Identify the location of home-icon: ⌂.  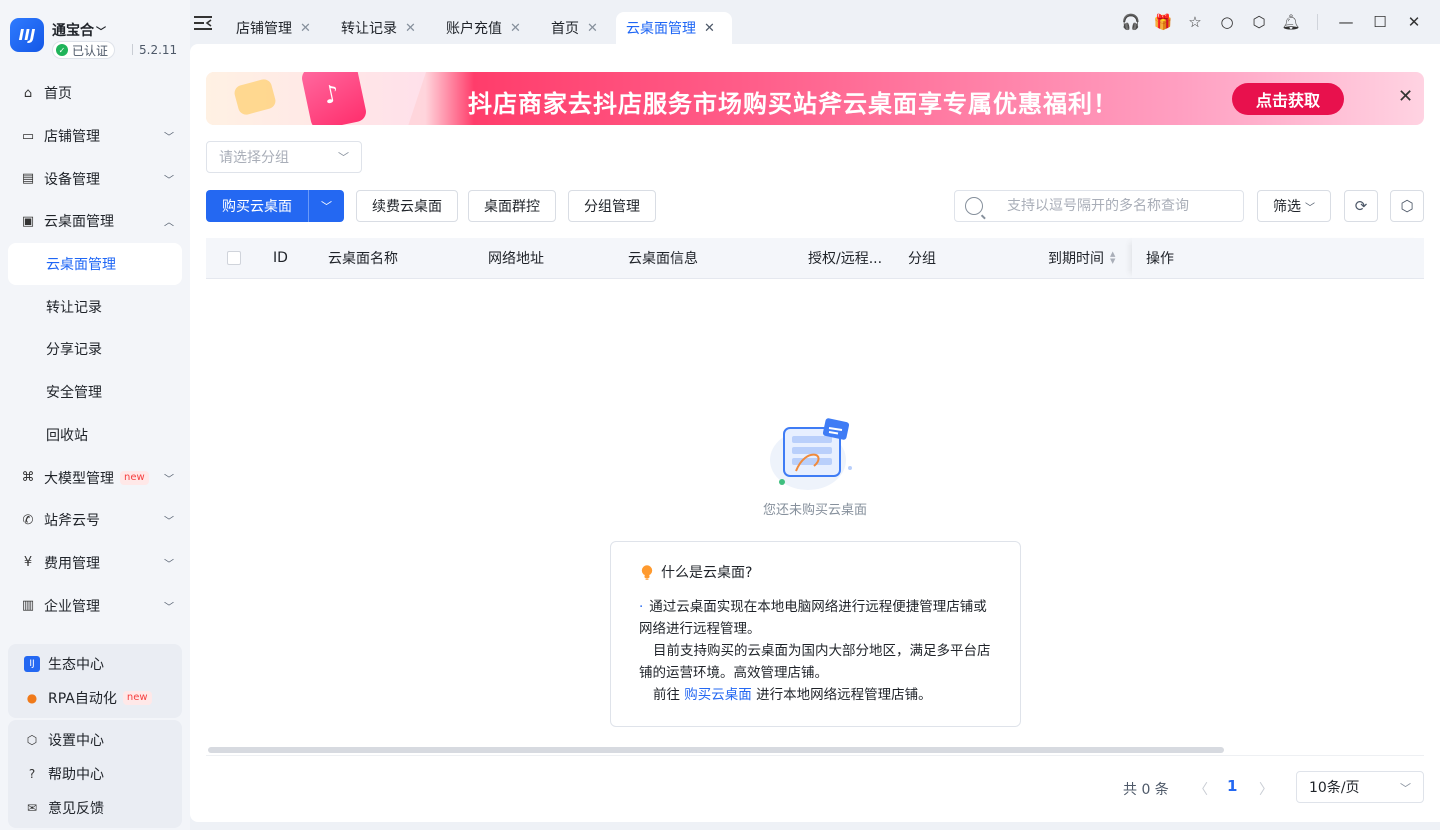
(28, 93).